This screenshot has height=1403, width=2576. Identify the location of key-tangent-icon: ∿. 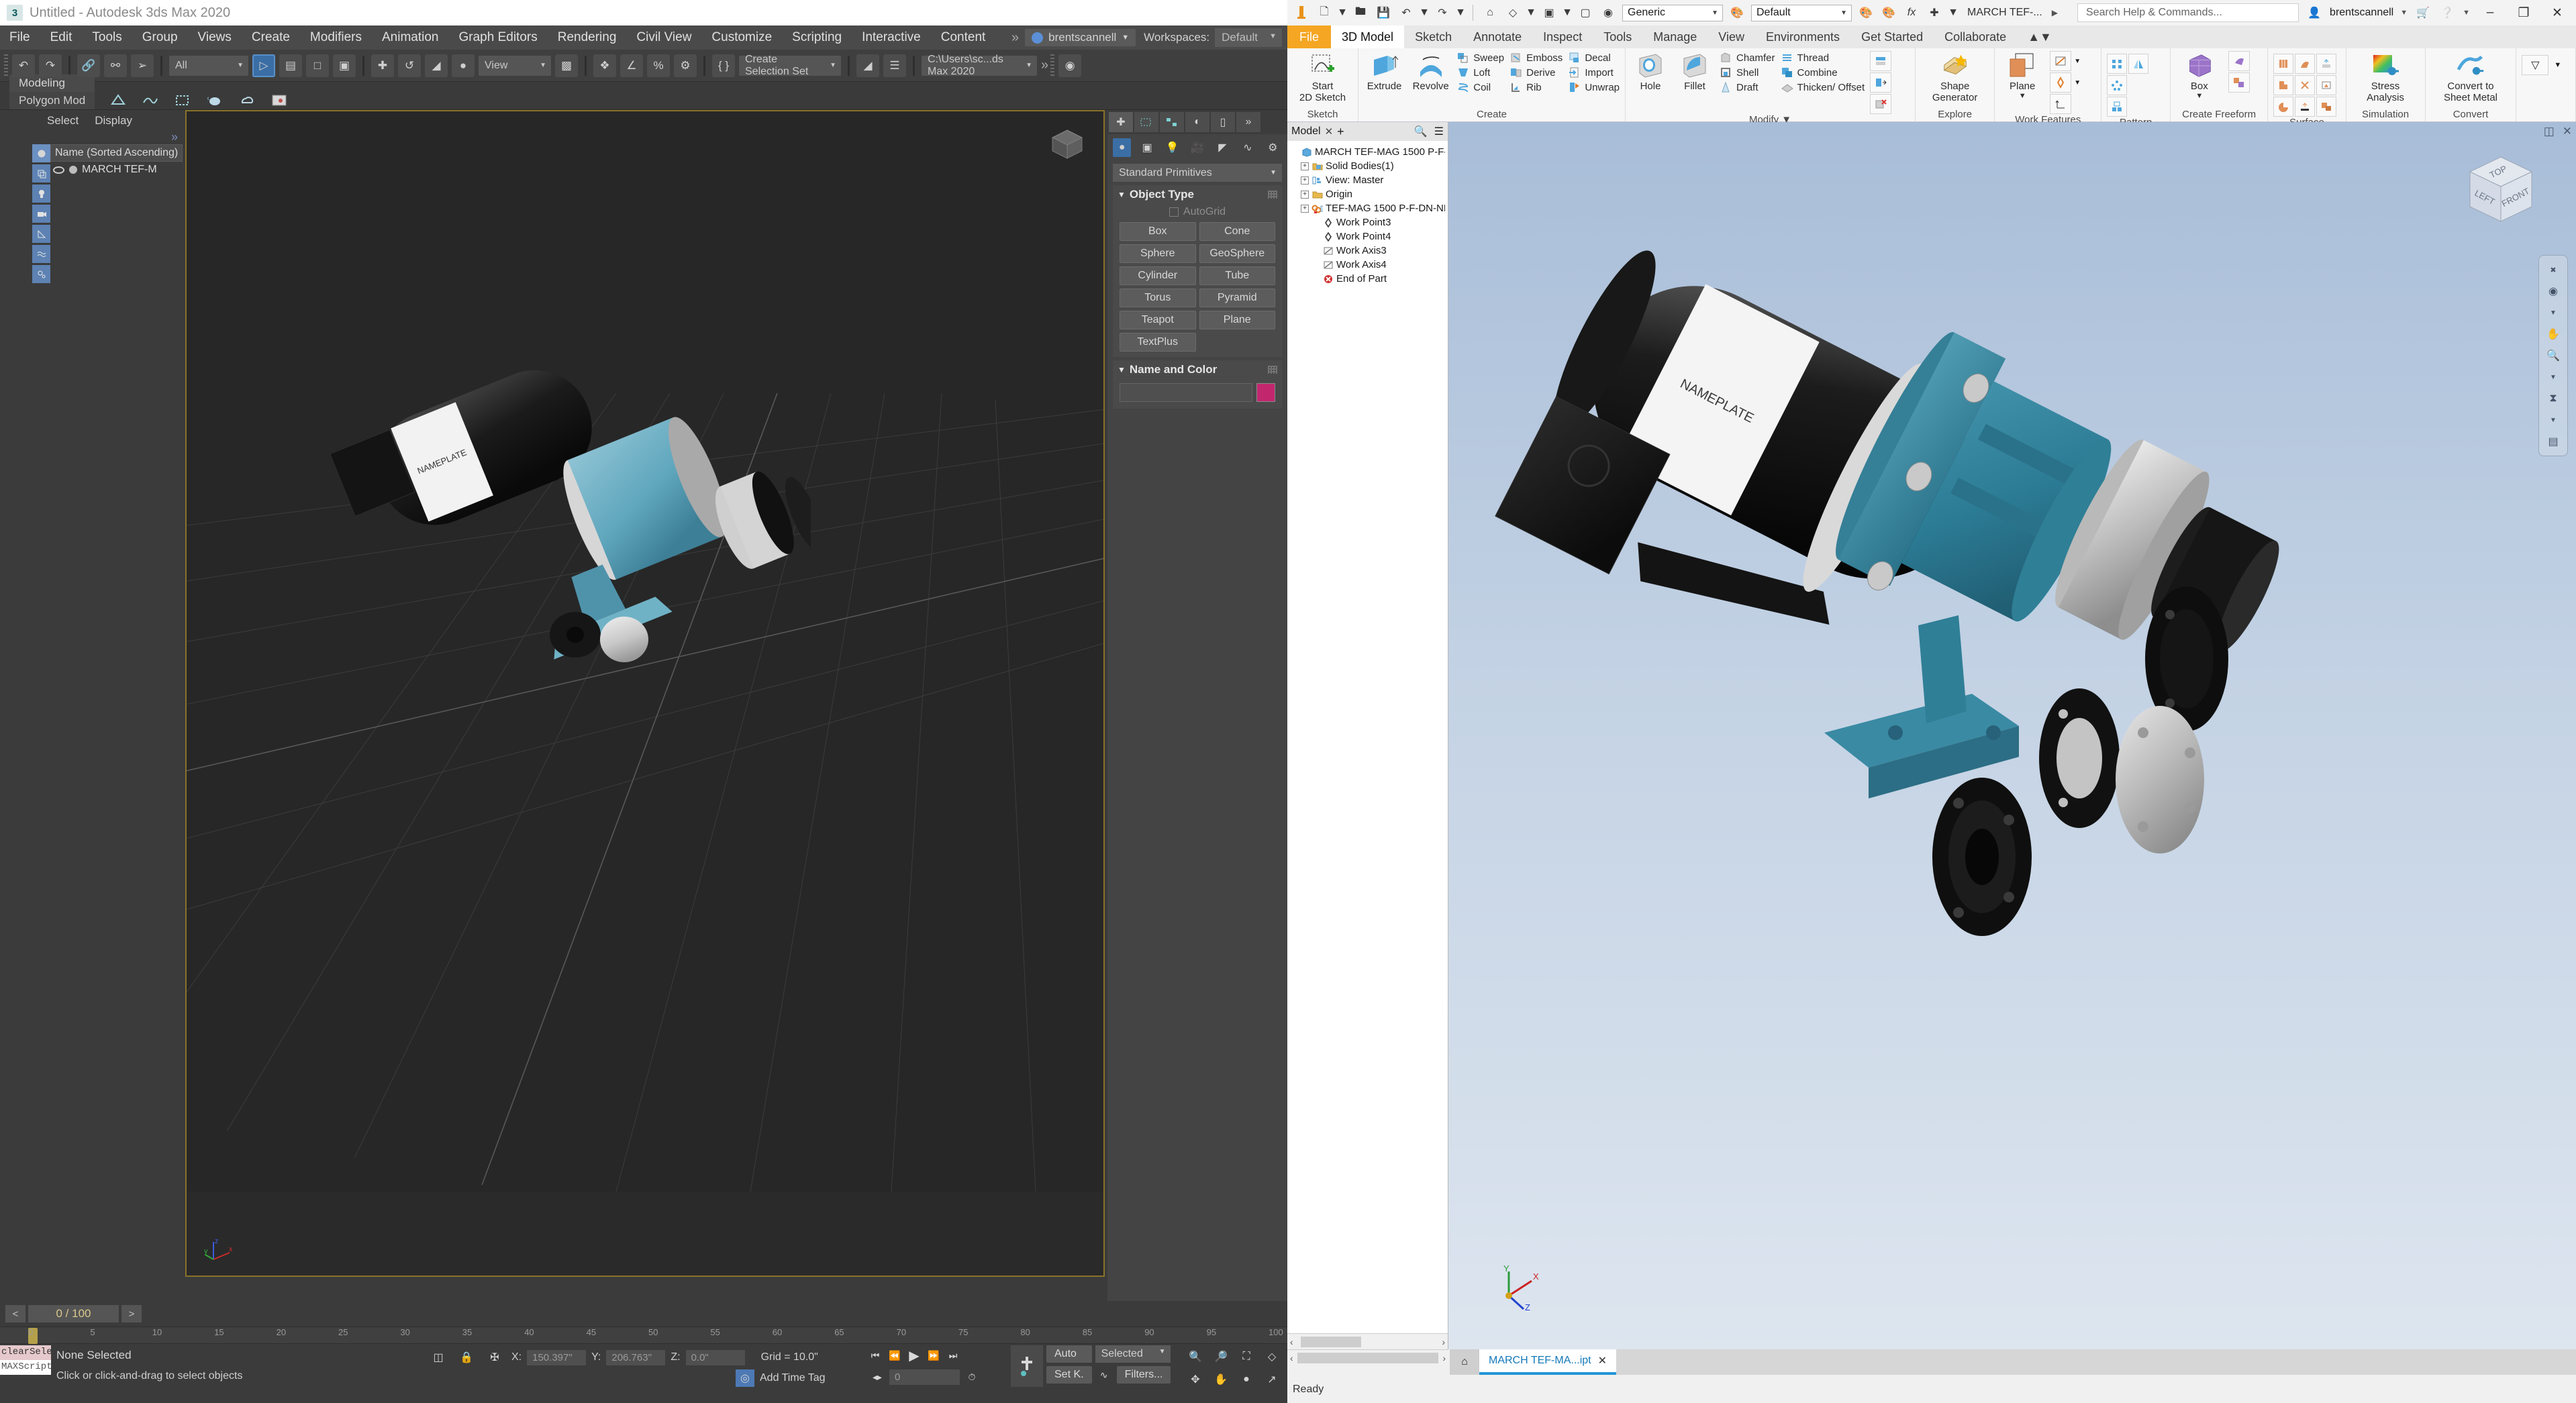
(1104, 1375).